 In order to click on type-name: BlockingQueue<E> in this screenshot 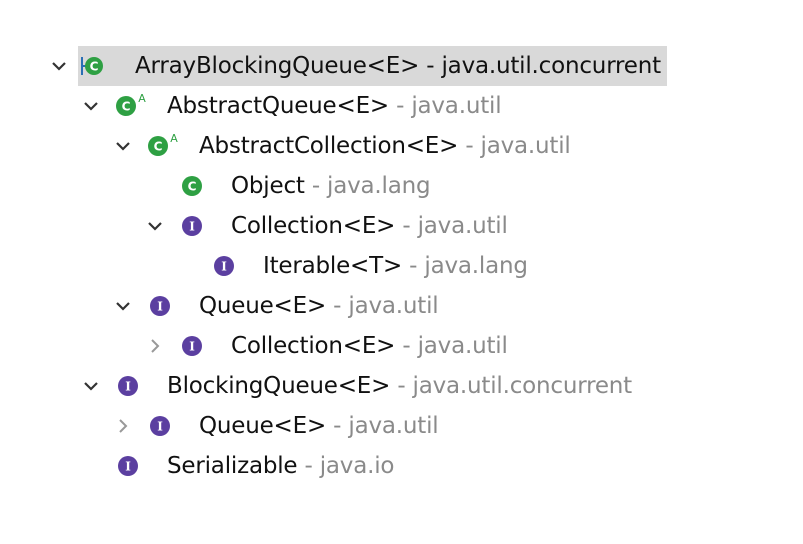, I will do `click(279, 386)`.